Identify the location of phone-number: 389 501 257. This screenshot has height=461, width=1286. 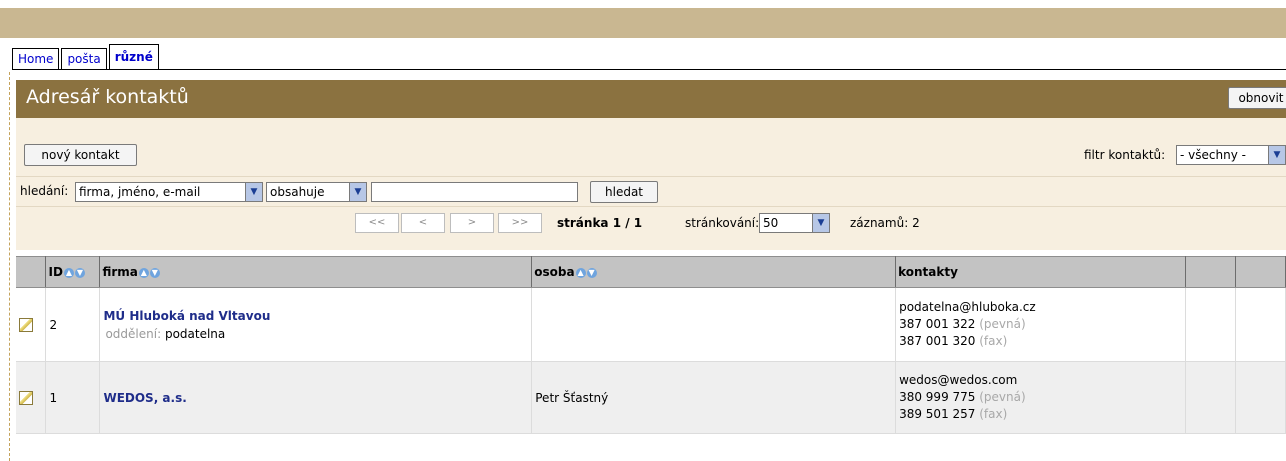
(937, 414).